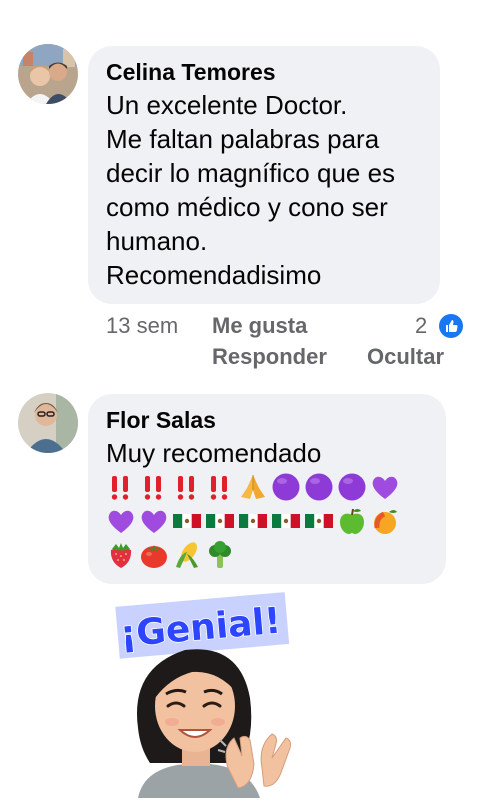  Describe the element at coordinates (157, 241) in the screenshot. I see `comment-text-line: humano.` at that location.